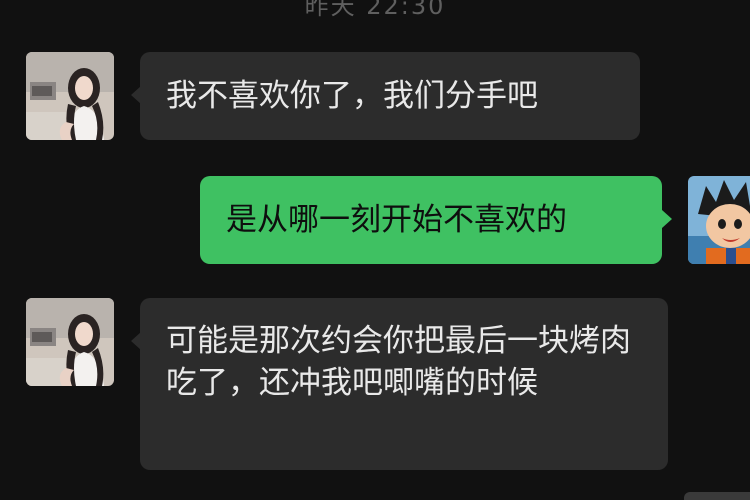 Image resolution: width=750 pixels, height=500 pixels. I want to click on message-bubble-outgoing: 是从哪一刻开始不喜欢的, so click(431, 220).